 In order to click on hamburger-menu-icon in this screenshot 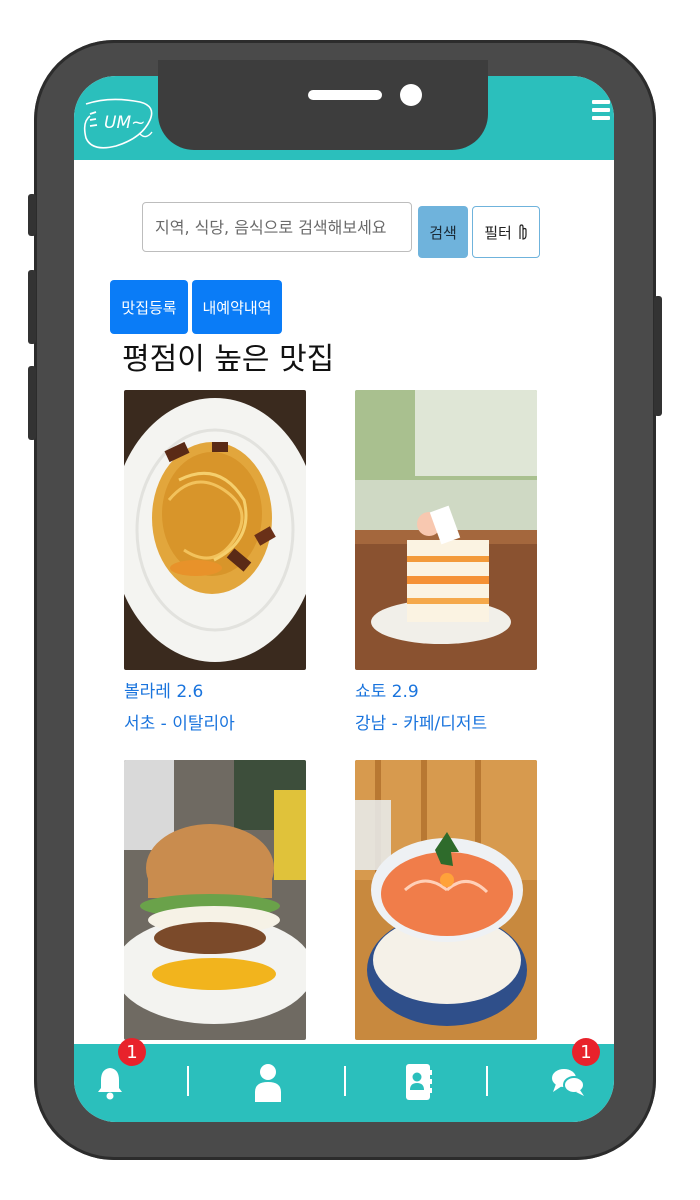, I will do `click(601, 115)`.